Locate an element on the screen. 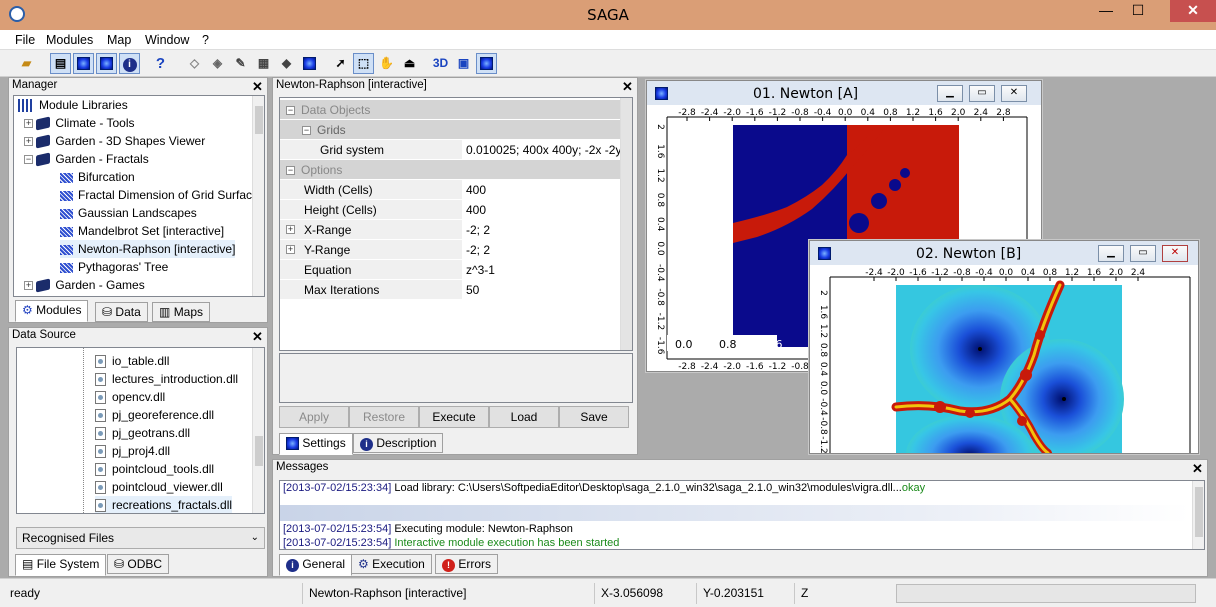  data-source-close-icon: ✕ is located at coordinates (257, 337).